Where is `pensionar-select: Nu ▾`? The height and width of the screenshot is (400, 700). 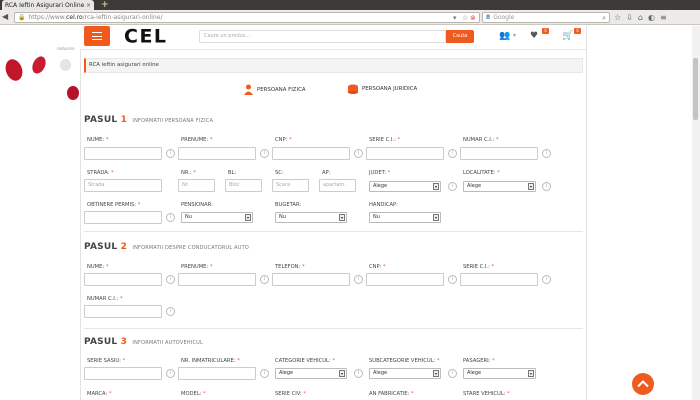
pensionar-select: Nu ▾ is located at coordinates (217, 217).